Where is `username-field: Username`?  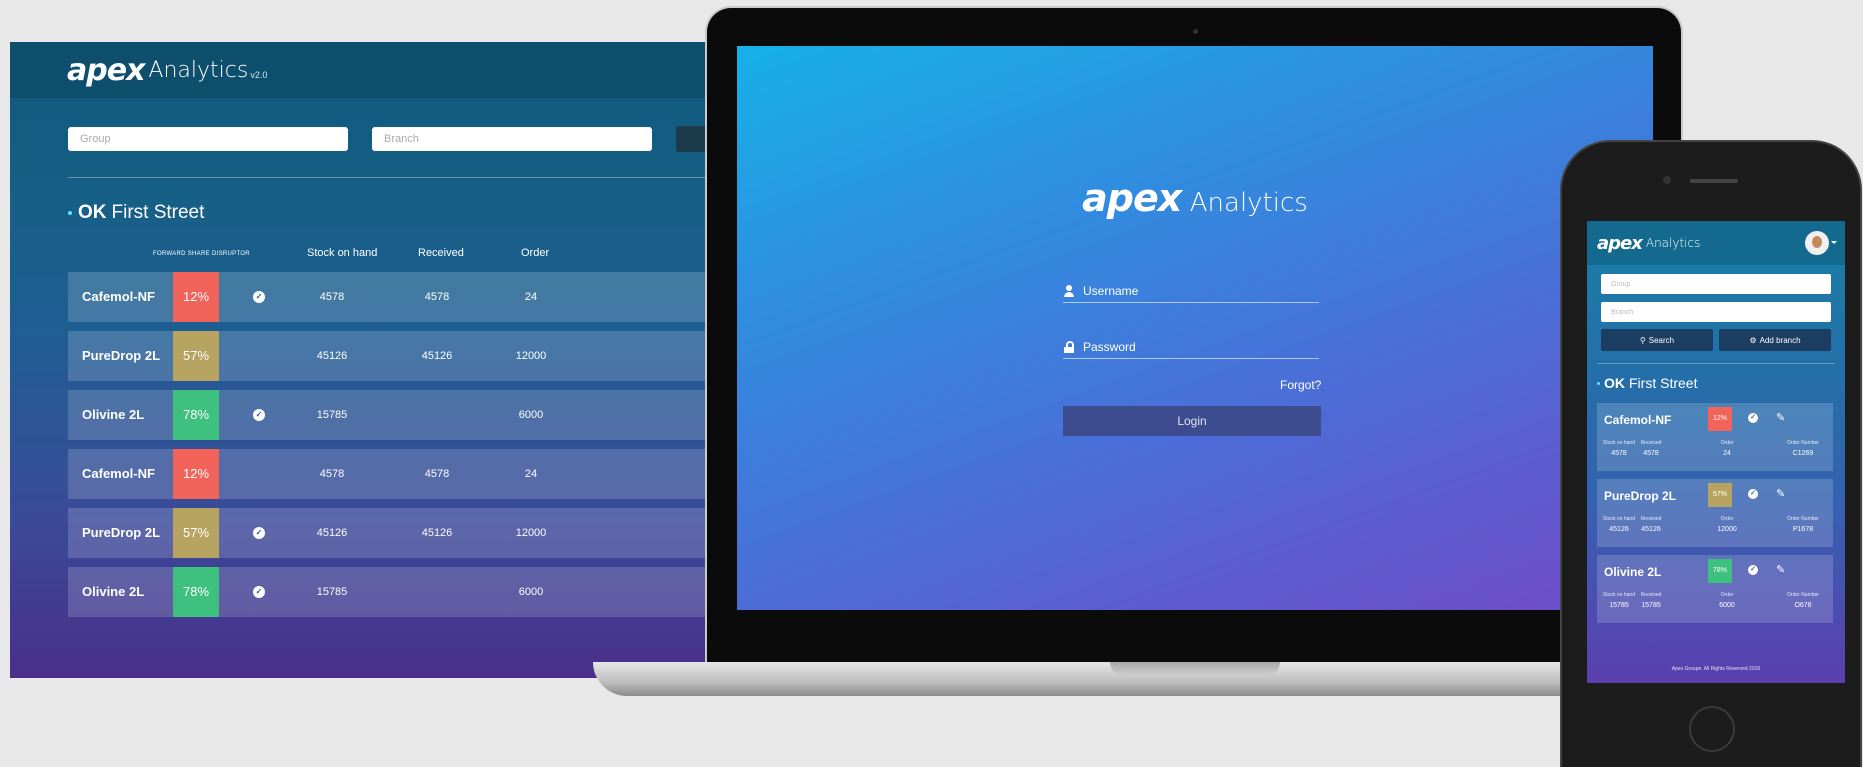
username-field: Username is located at coordinates (1191, 291).